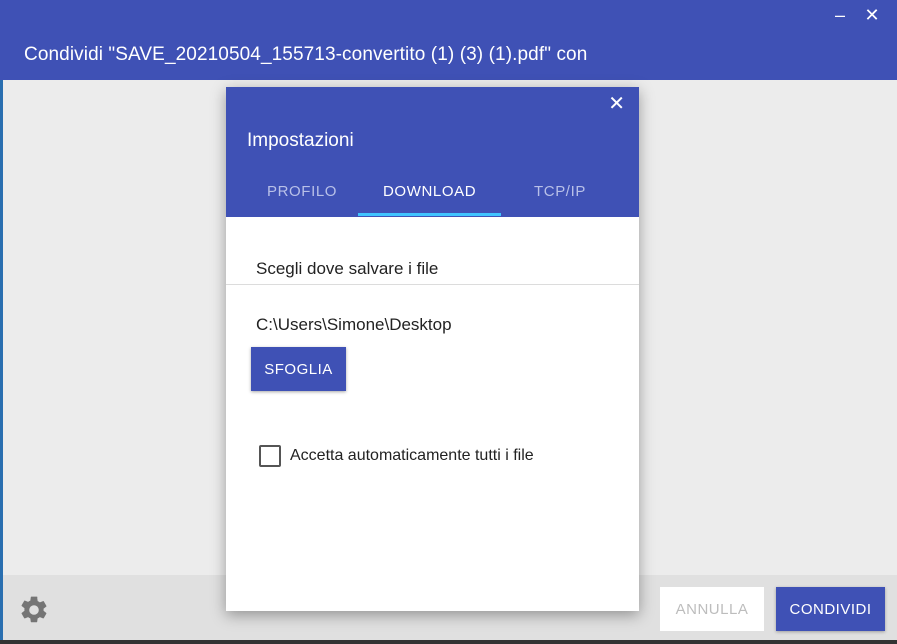 This screenshot has width=897, height=644. I want to click on save-location-label: Scegli dove salvare i file, so click(347, 268).